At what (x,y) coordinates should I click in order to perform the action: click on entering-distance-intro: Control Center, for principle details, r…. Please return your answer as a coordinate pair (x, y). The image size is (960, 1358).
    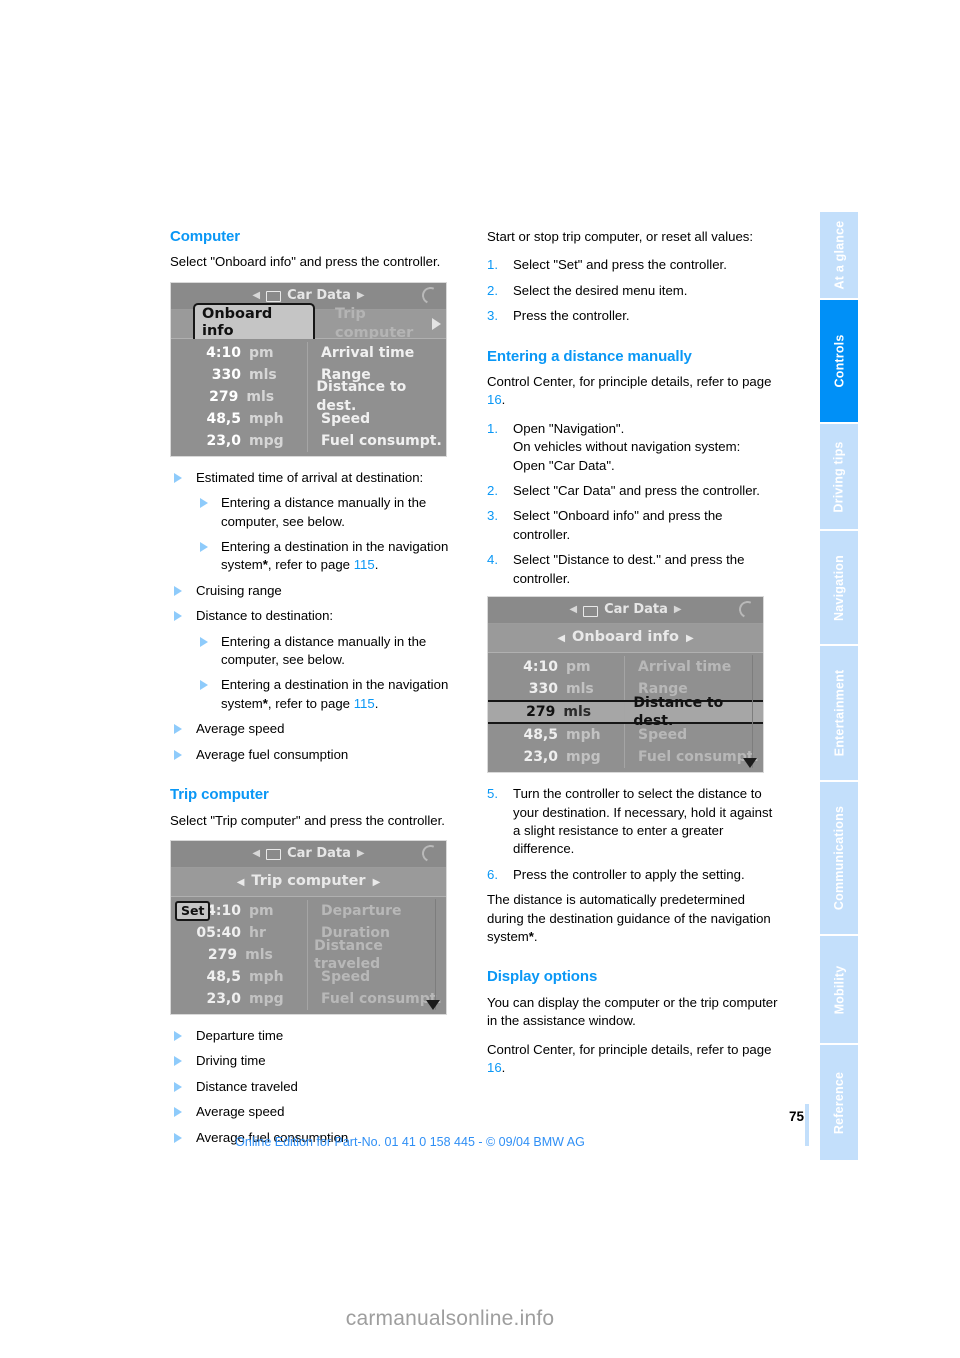
    Looking at the image, I should click on (634, 391).